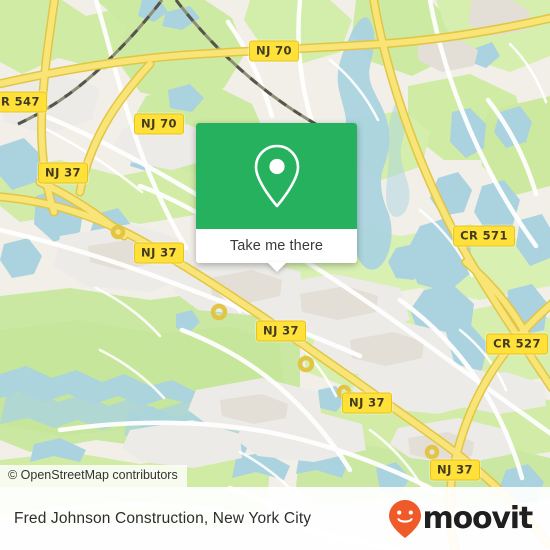 The height and width of the screenshot is (550, 550). I want to click on moovit-logo: moovit, so click(461, 519).